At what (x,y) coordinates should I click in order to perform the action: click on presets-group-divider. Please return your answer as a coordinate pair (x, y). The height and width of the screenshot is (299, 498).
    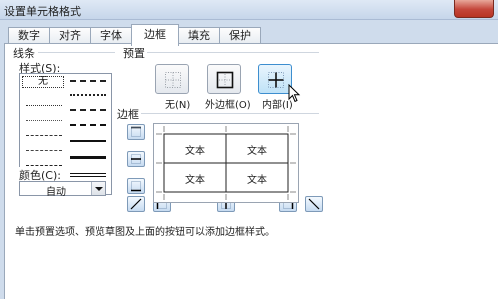
    Looking at the image, I should click on (233, 52).